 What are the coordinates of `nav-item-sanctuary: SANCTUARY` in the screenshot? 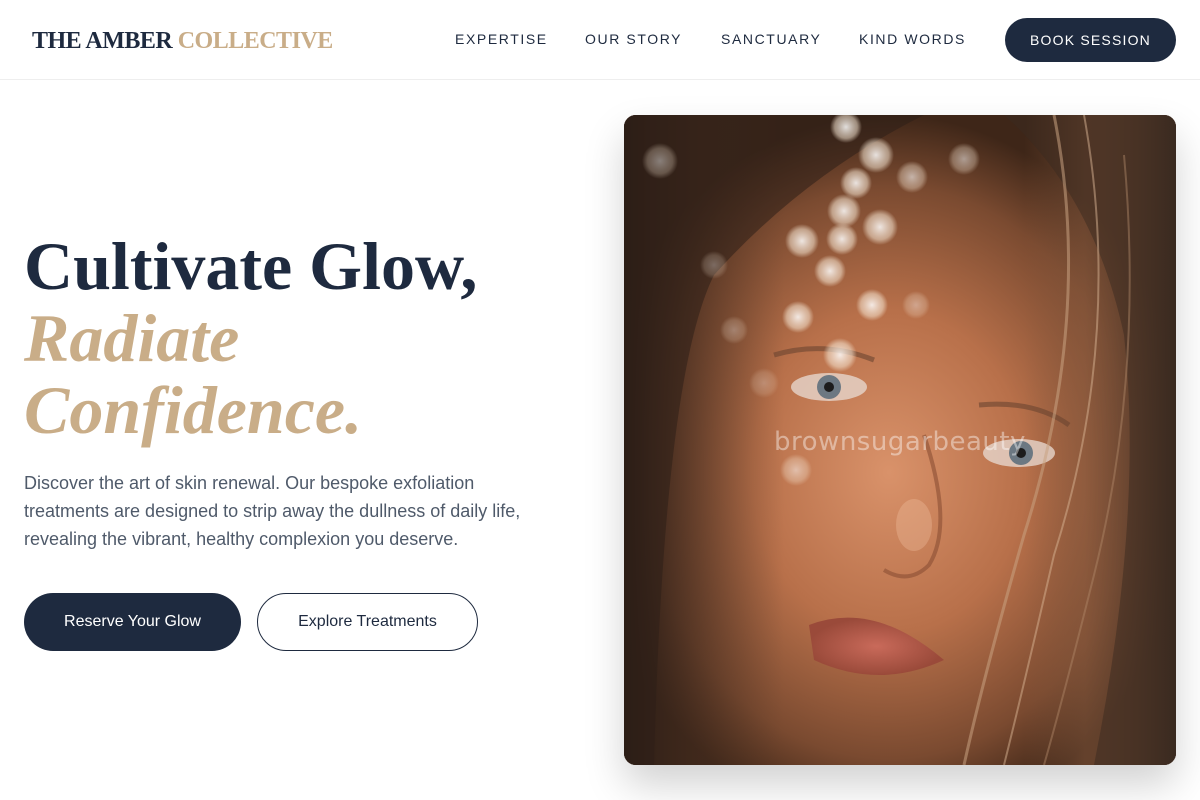 It's located at (771, 39).